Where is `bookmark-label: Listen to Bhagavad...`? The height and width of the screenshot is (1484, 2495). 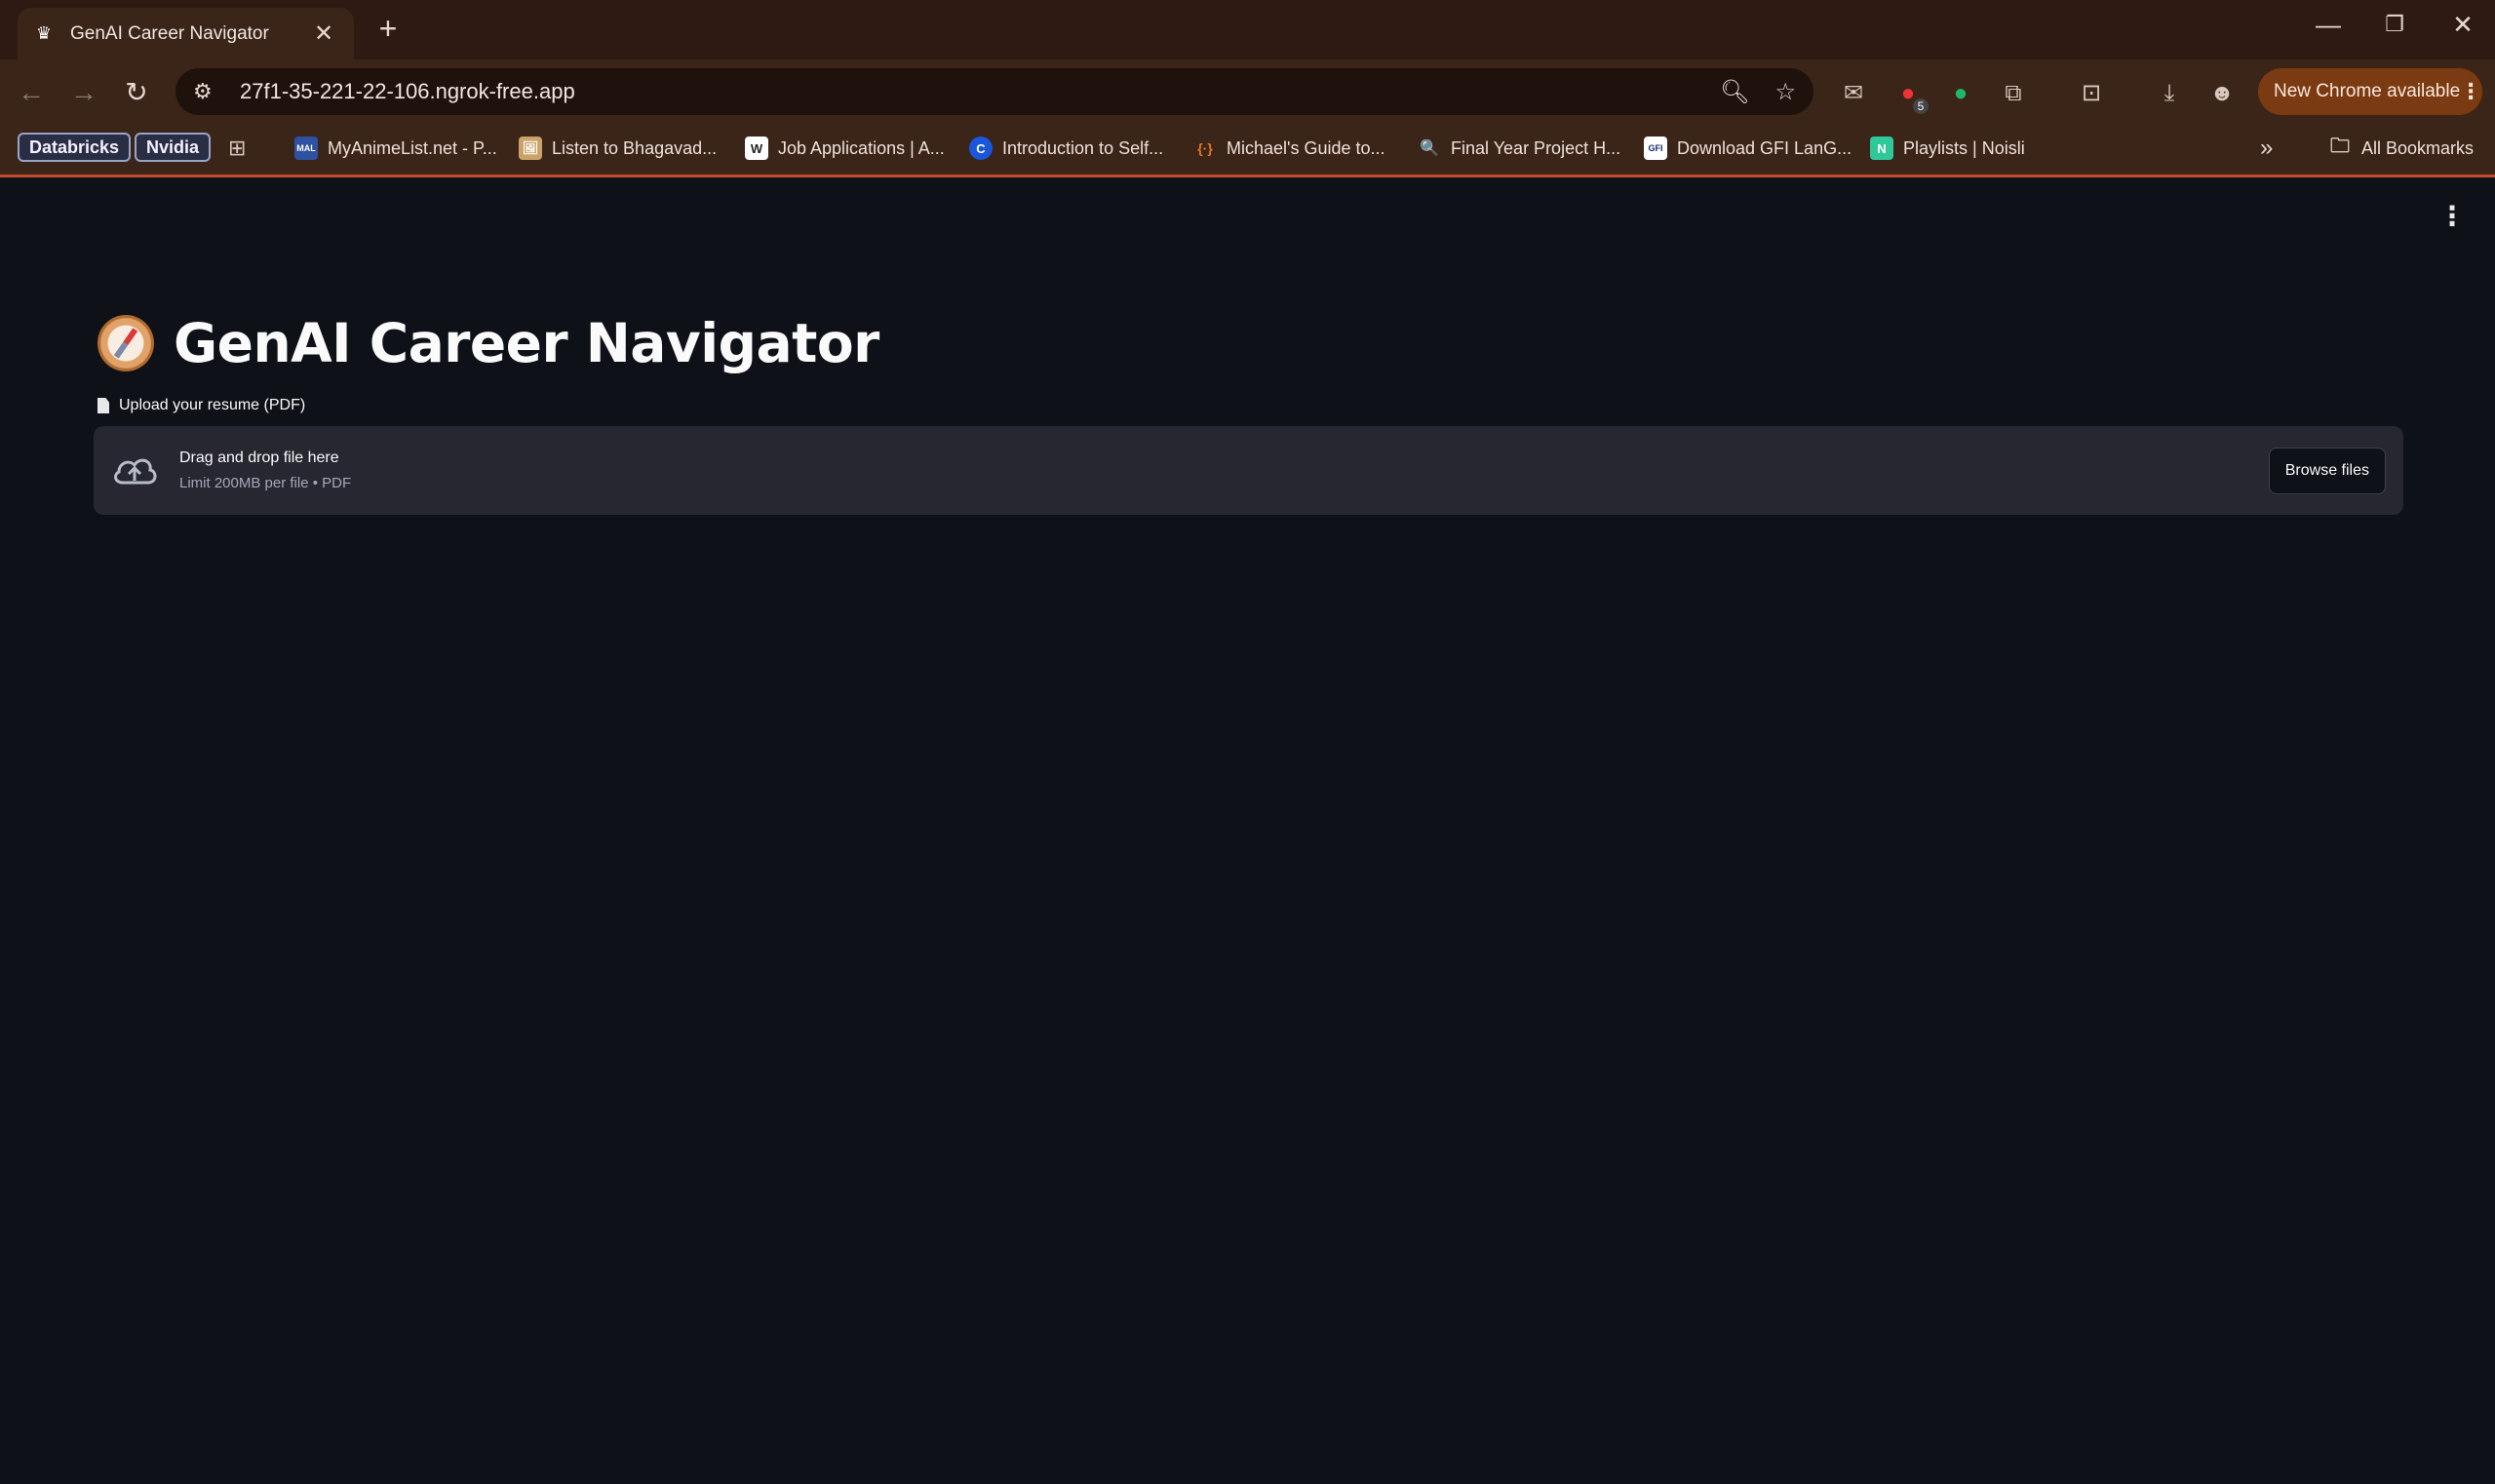
bookmark-label: Listen to Bhagavad... is located at coordinates (635, 147).